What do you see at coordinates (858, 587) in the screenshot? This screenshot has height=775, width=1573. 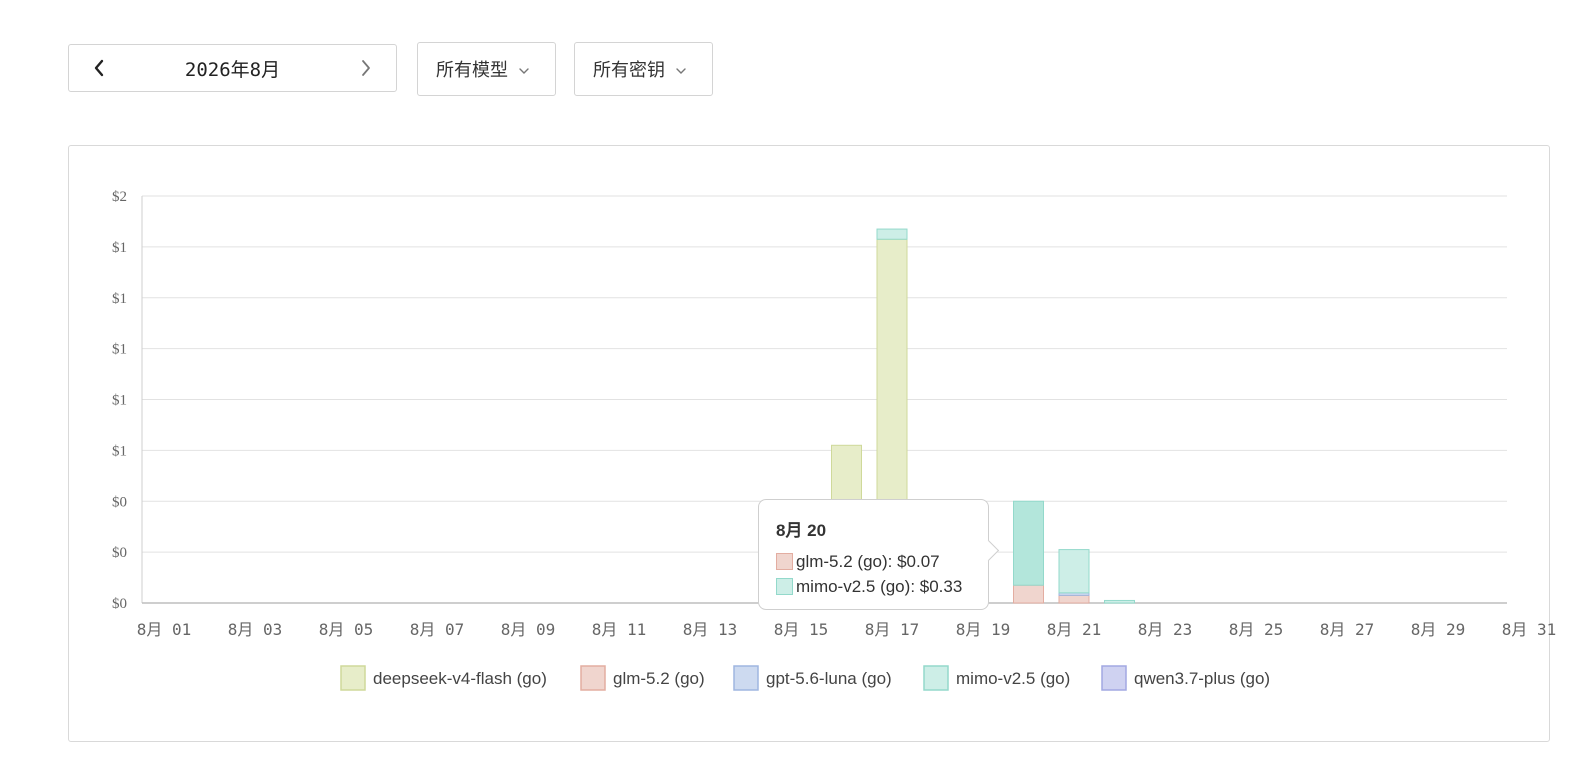 I see `tooltip-label: mimo-v2.5 (go)` at bounding box center [858, 587].